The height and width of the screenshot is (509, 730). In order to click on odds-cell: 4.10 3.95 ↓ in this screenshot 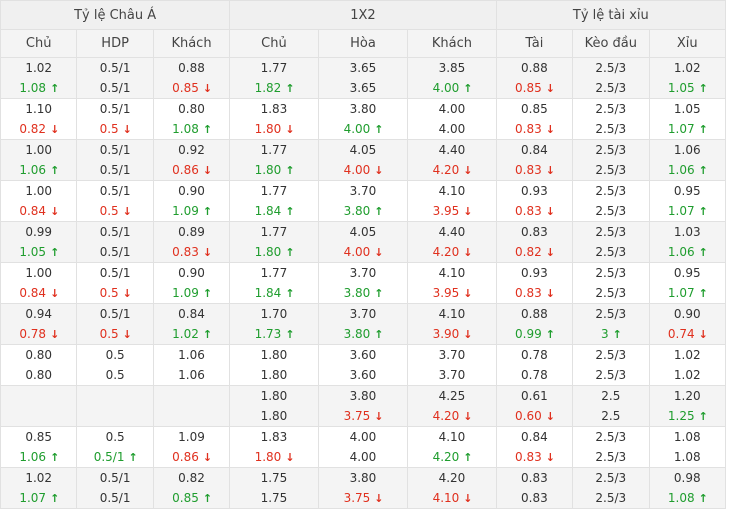, I will do `click(452, 201)`.